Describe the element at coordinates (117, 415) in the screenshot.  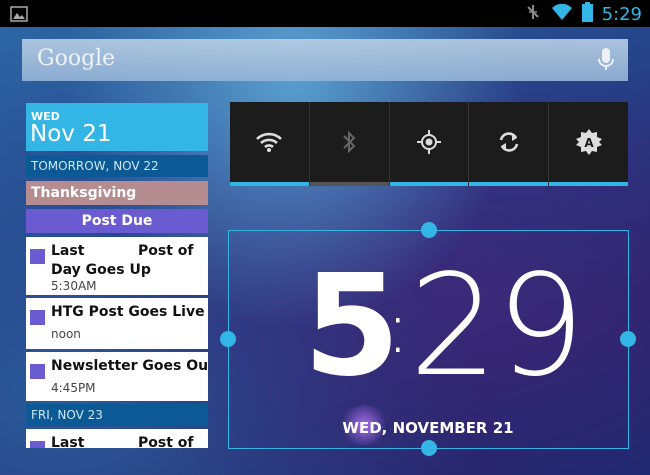
I see `calendar-day-separator: FRI, NOV 23` at that location.